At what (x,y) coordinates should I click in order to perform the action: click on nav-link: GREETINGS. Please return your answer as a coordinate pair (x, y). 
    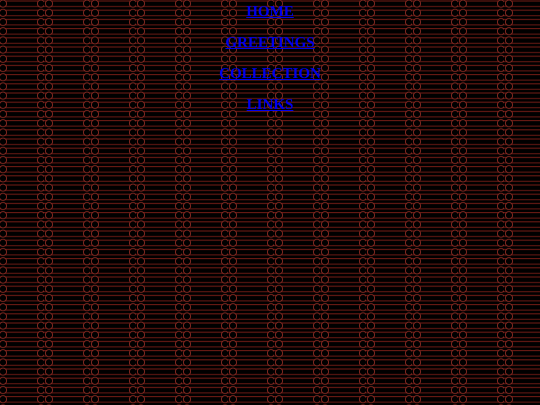
    Looking at the image, I should click on (270, 43).